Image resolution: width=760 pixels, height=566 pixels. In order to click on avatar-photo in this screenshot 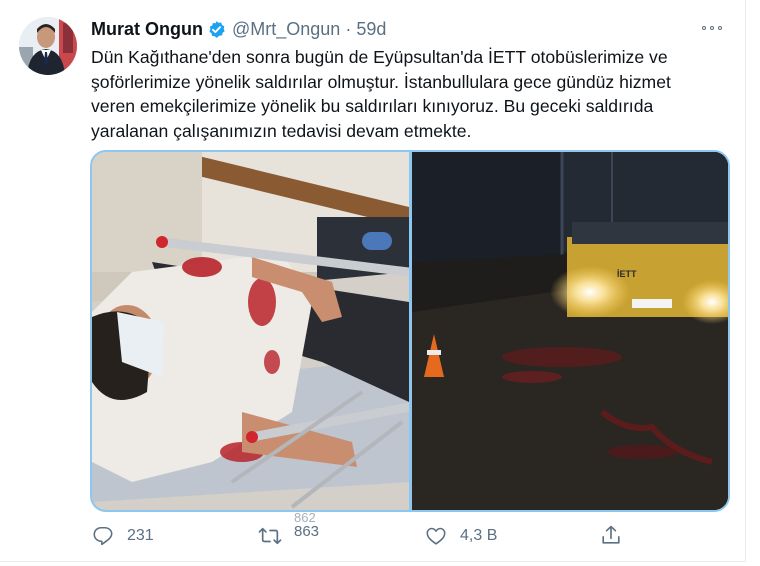, I will do `click(48, 46)`.